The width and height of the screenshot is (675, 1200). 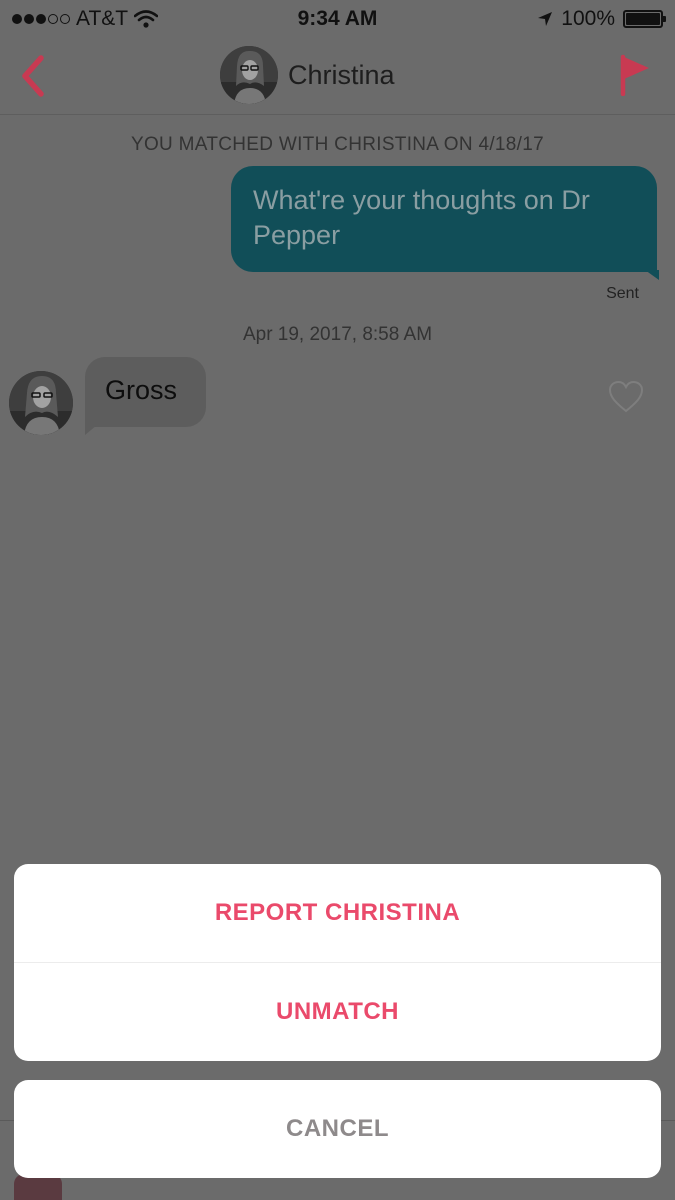 I want to click on back-button, so click(x=34, y=76).